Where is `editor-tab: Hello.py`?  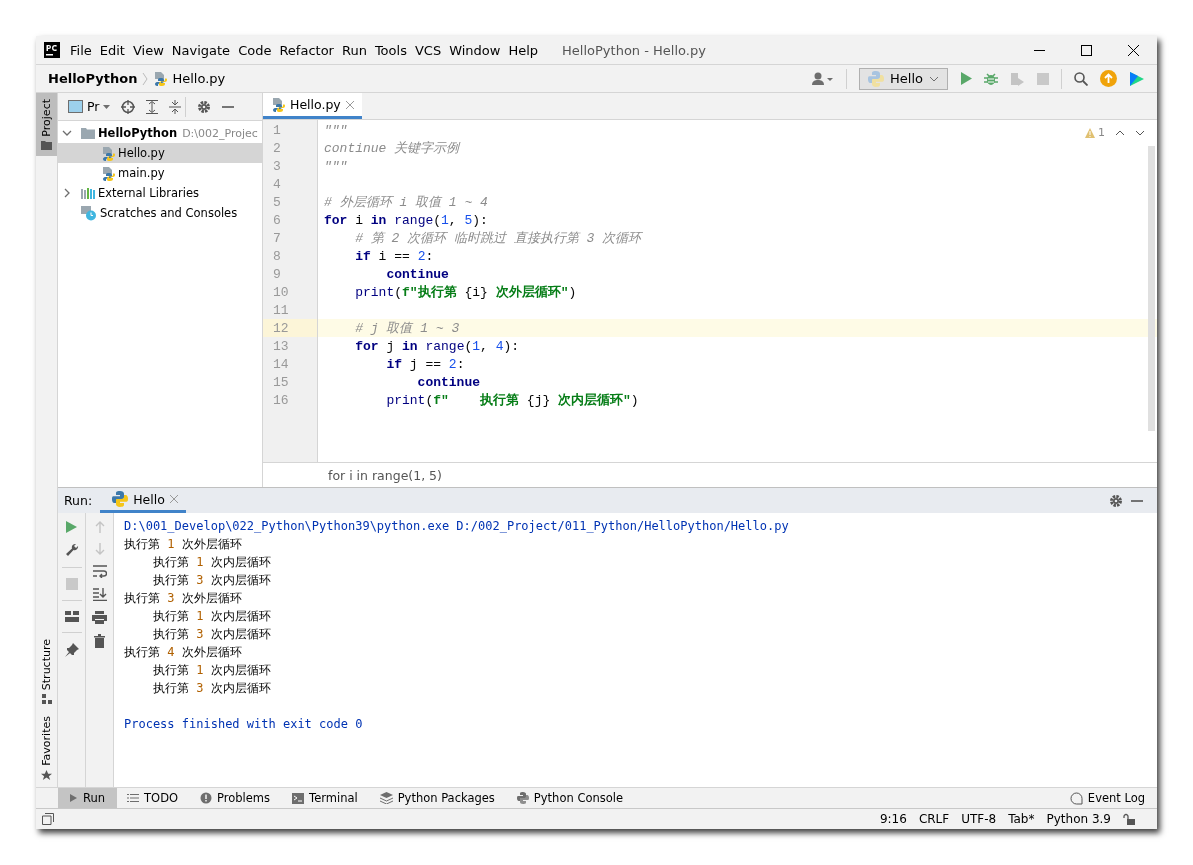
editor-tab: Hello.py is located at coordinates (312, 106).